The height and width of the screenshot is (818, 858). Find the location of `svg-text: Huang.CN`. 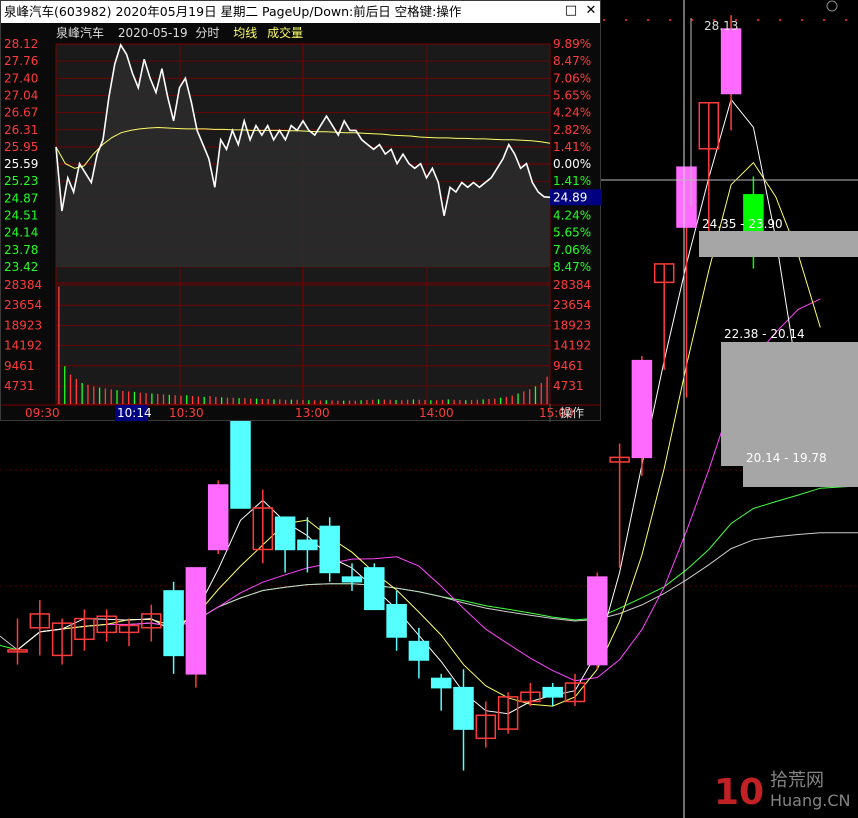

svg-text: Huang.CN is located at coordinates (810, 800).